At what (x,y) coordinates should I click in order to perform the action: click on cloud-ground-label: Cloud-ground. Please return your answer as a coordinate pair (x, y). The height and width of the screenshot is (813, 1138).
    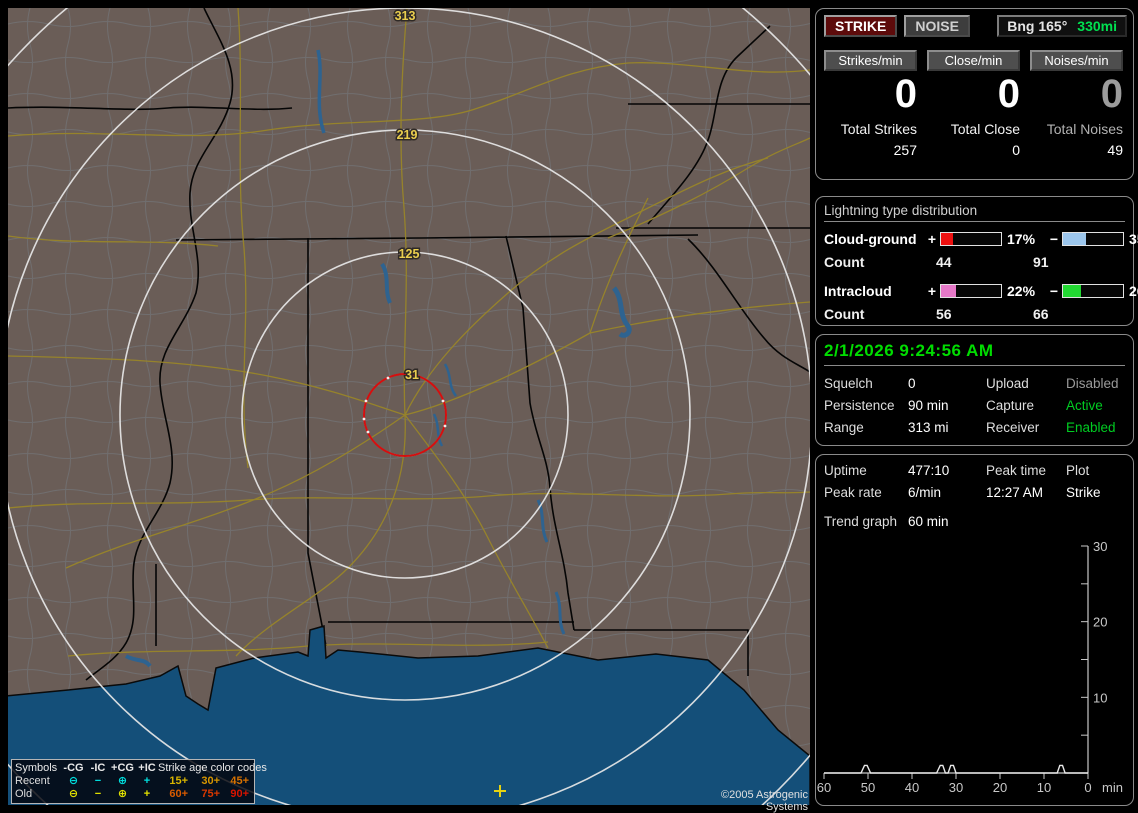
    Looking at the image, I should click on (870, 239).